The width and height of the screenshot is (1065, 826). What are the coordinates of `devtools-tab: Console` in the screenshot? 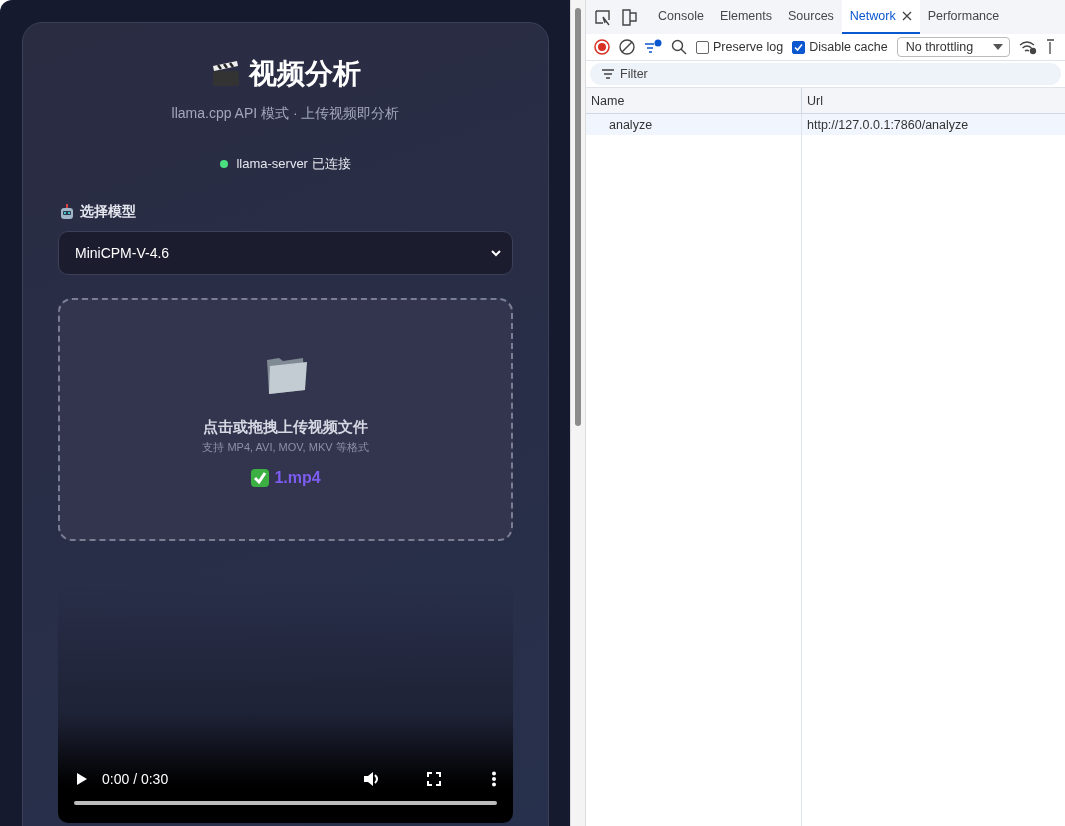 It's located at (681, 17).